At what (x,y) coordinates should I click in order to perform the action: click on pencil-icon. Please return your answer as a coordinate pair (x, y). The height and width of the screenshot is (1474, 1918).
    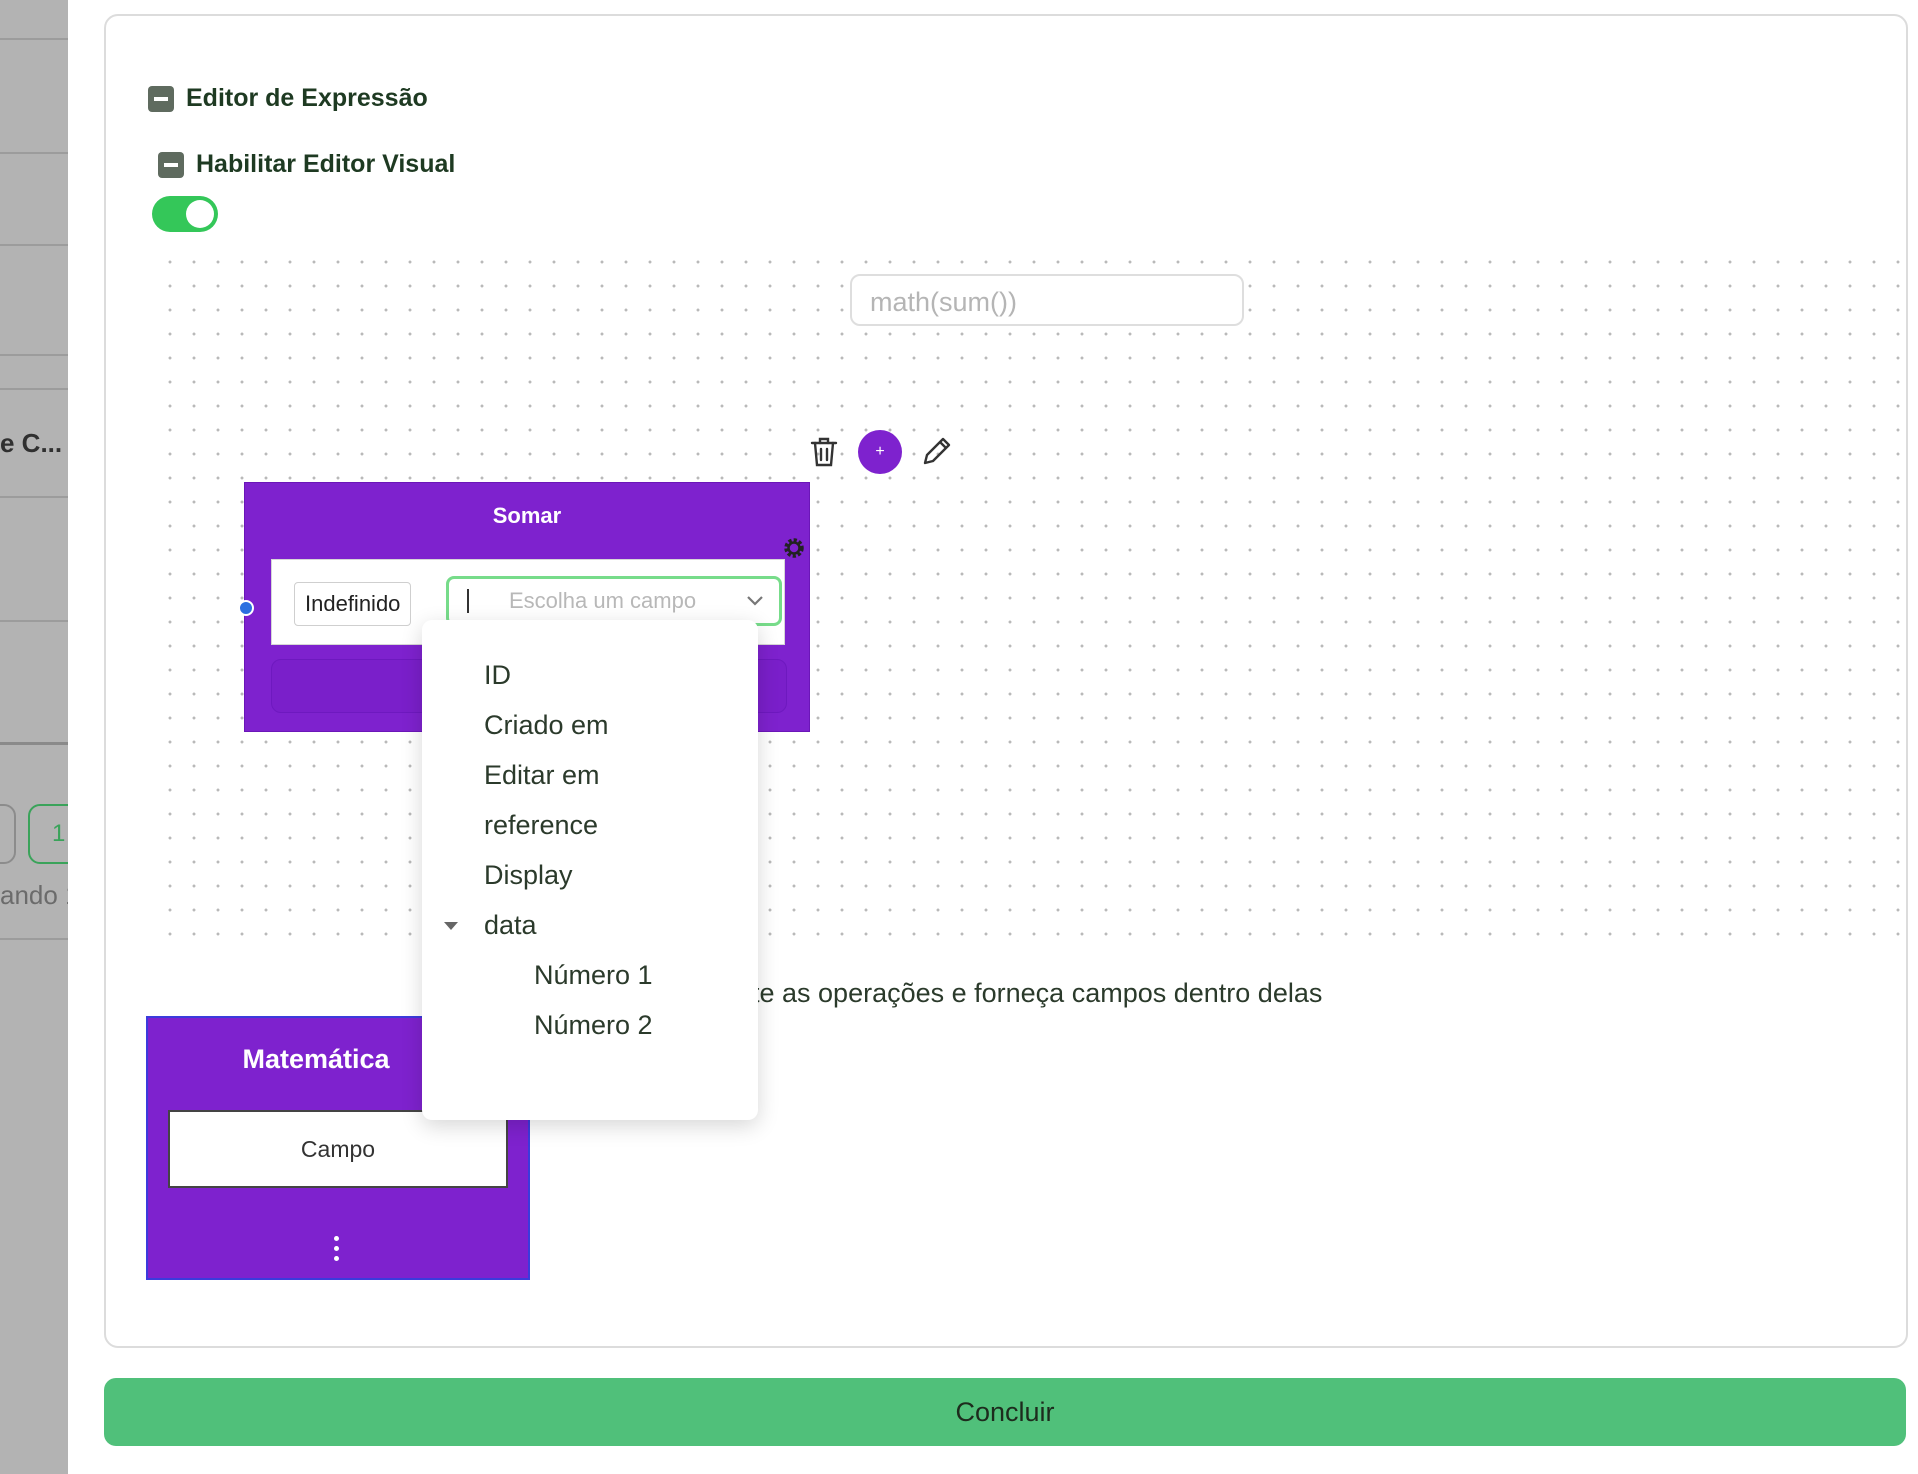
    Looking at the image, I should click on (937, 451).